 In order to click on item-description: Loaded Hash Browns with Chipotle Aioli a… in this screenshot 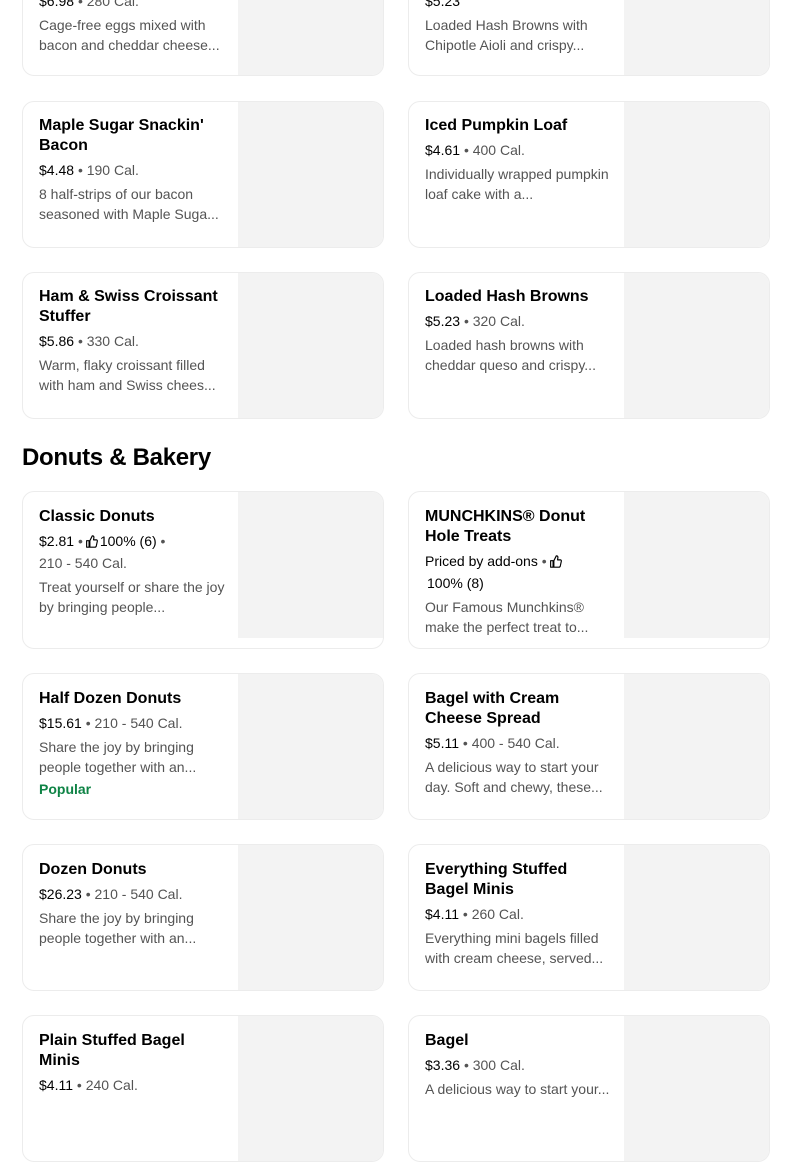, I will do `click(506, 35)`.